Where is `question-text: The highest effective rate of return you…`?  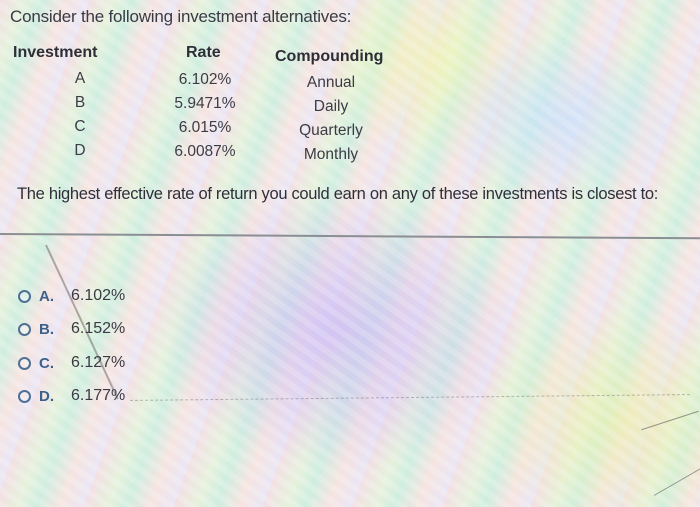 question-text: The highest effective rate of return you… is located at coordinates (338, 194).